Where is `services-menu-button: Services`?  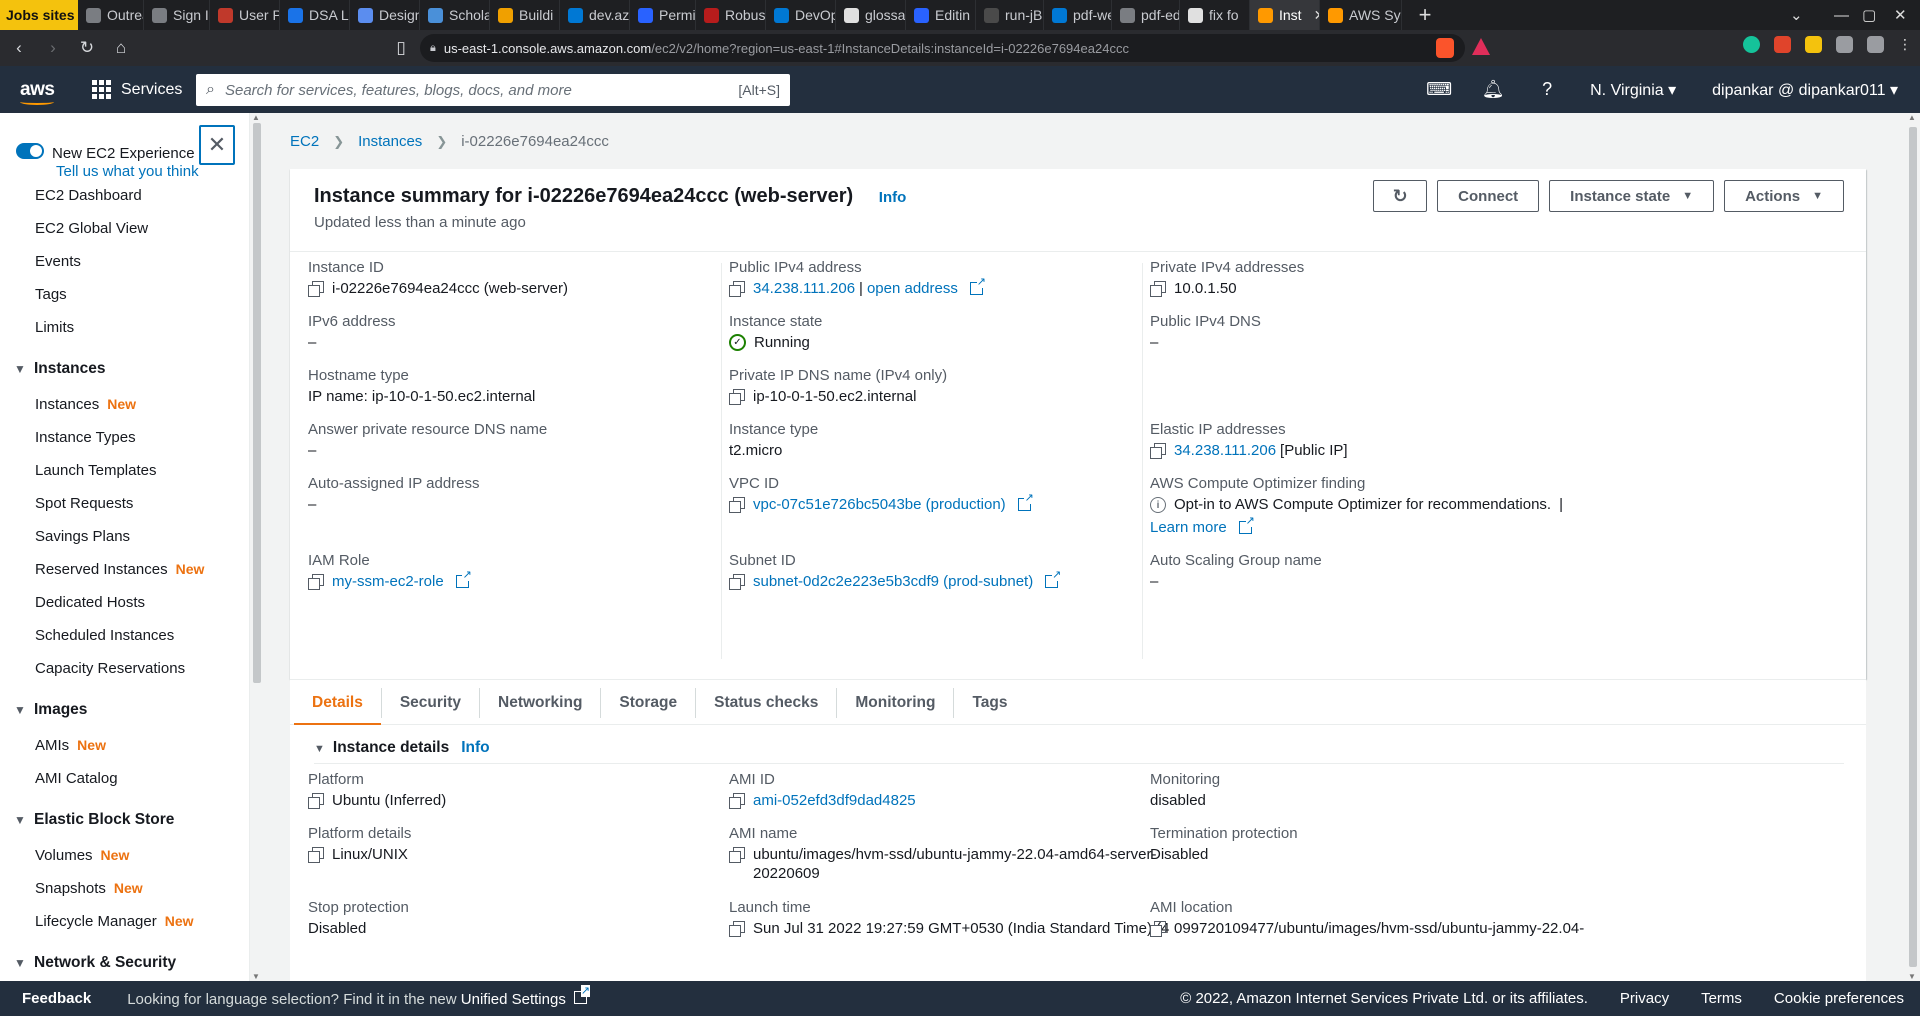
services-menu-button: Services is located at coordinates (137, 89).